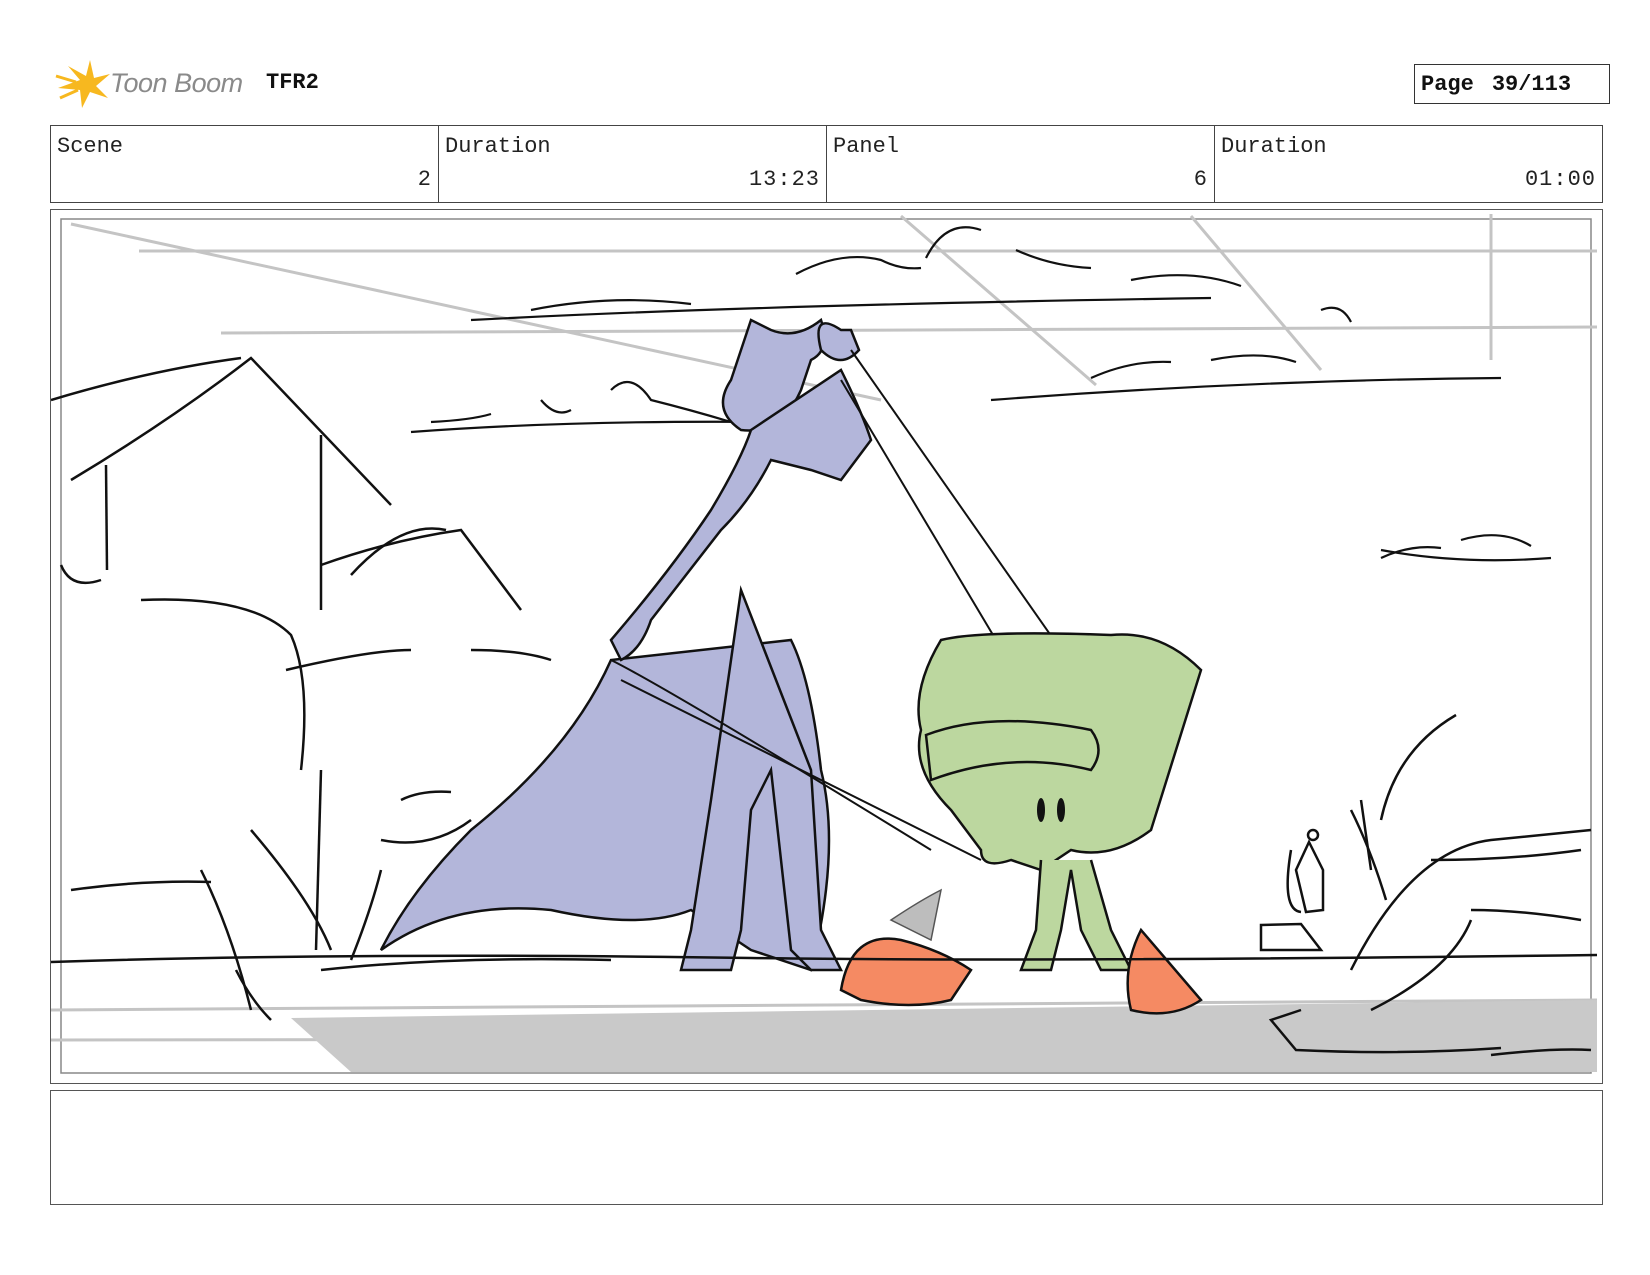 The width and height of the screenshot is (1650, 1275). I want to click on panel-notes, so click(826, 1147).